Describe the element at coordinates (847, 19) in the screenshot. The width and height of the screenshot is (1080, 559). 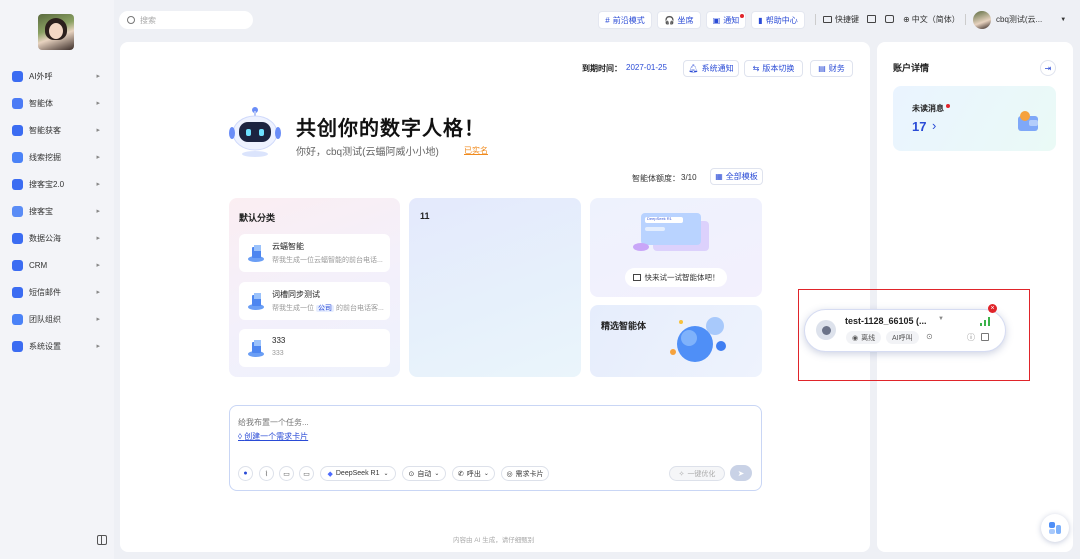
I see `shortcut-label: 快捷键` at that location.